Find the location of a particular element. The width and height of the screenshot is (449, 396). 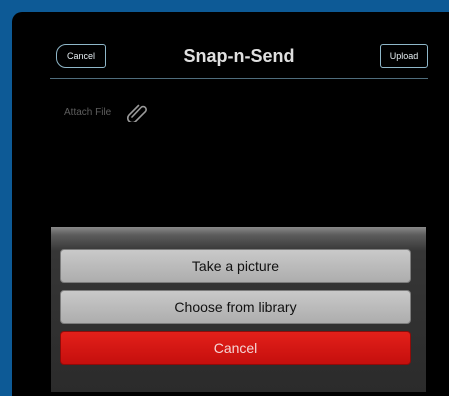

navigation-bar: Cancel Snap-n-Send Upload is located at coordinates (239, 60).